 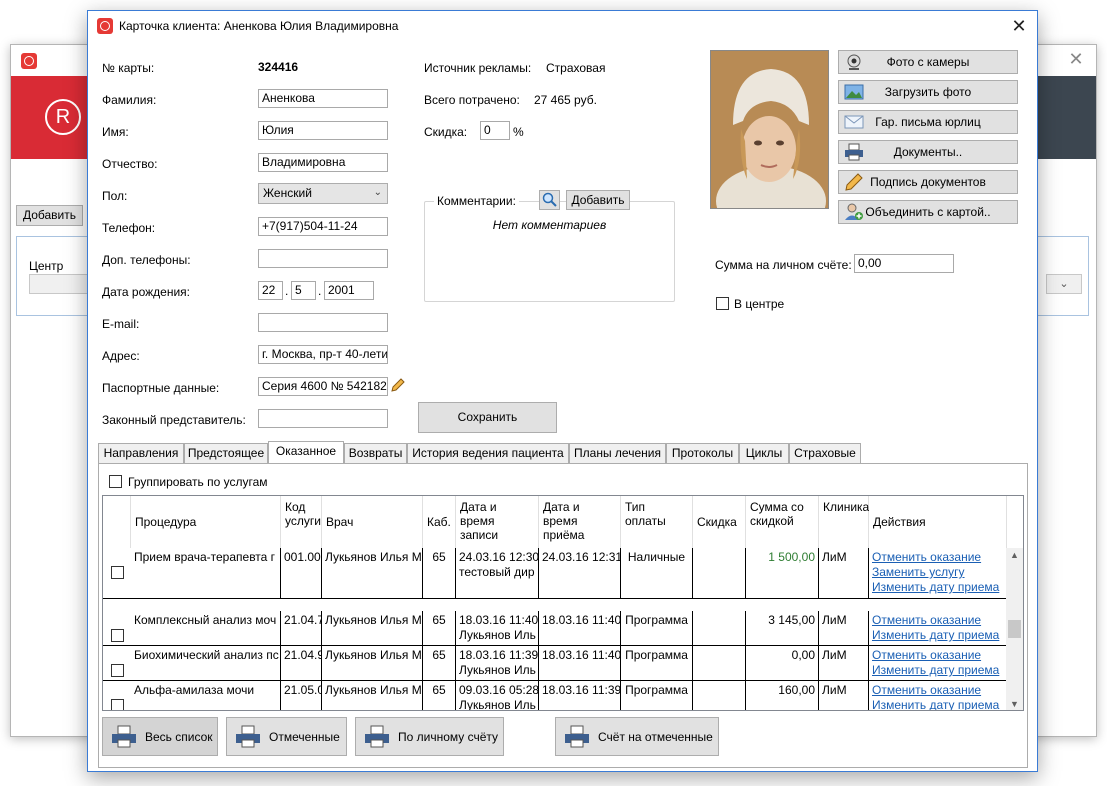 What do you see at coordinates (286, 736) in the screenshot?
I see `print-selected-button: Отмеченные` at bounding box center [286, 736].